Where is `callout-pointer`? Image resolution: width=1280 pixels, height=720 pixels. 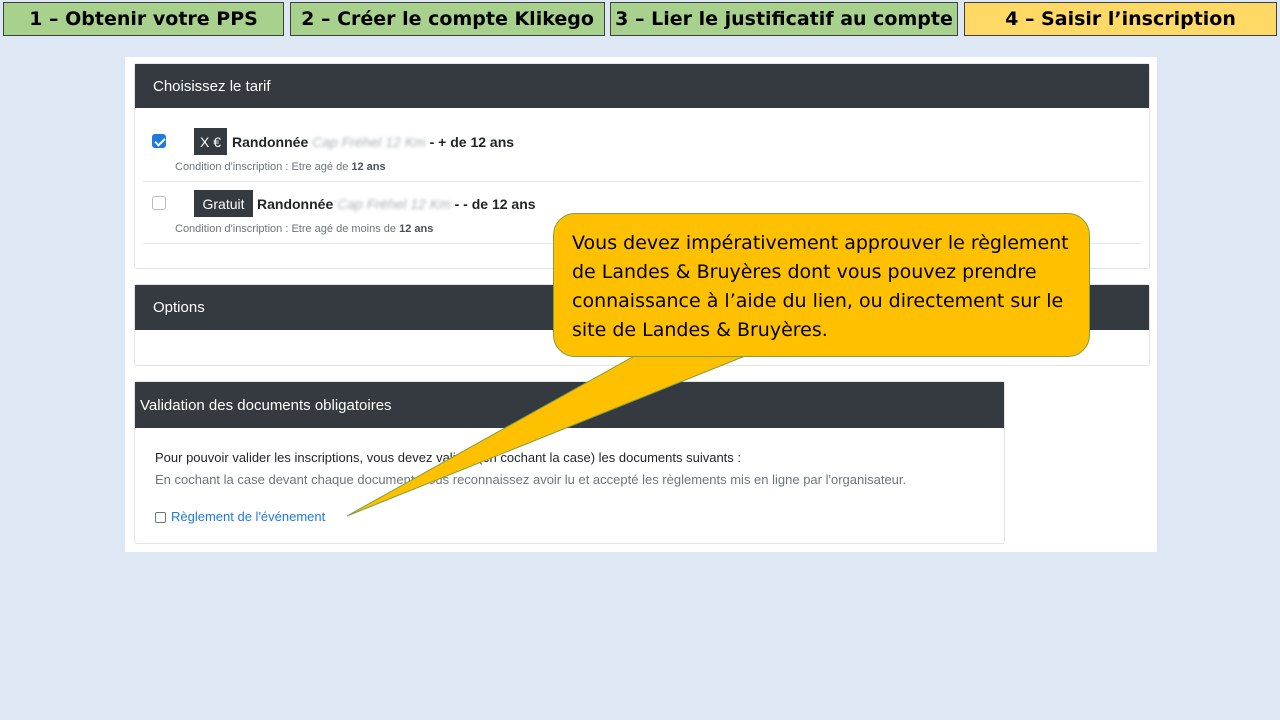 callout-pointer is located at coordinates (553, 433).